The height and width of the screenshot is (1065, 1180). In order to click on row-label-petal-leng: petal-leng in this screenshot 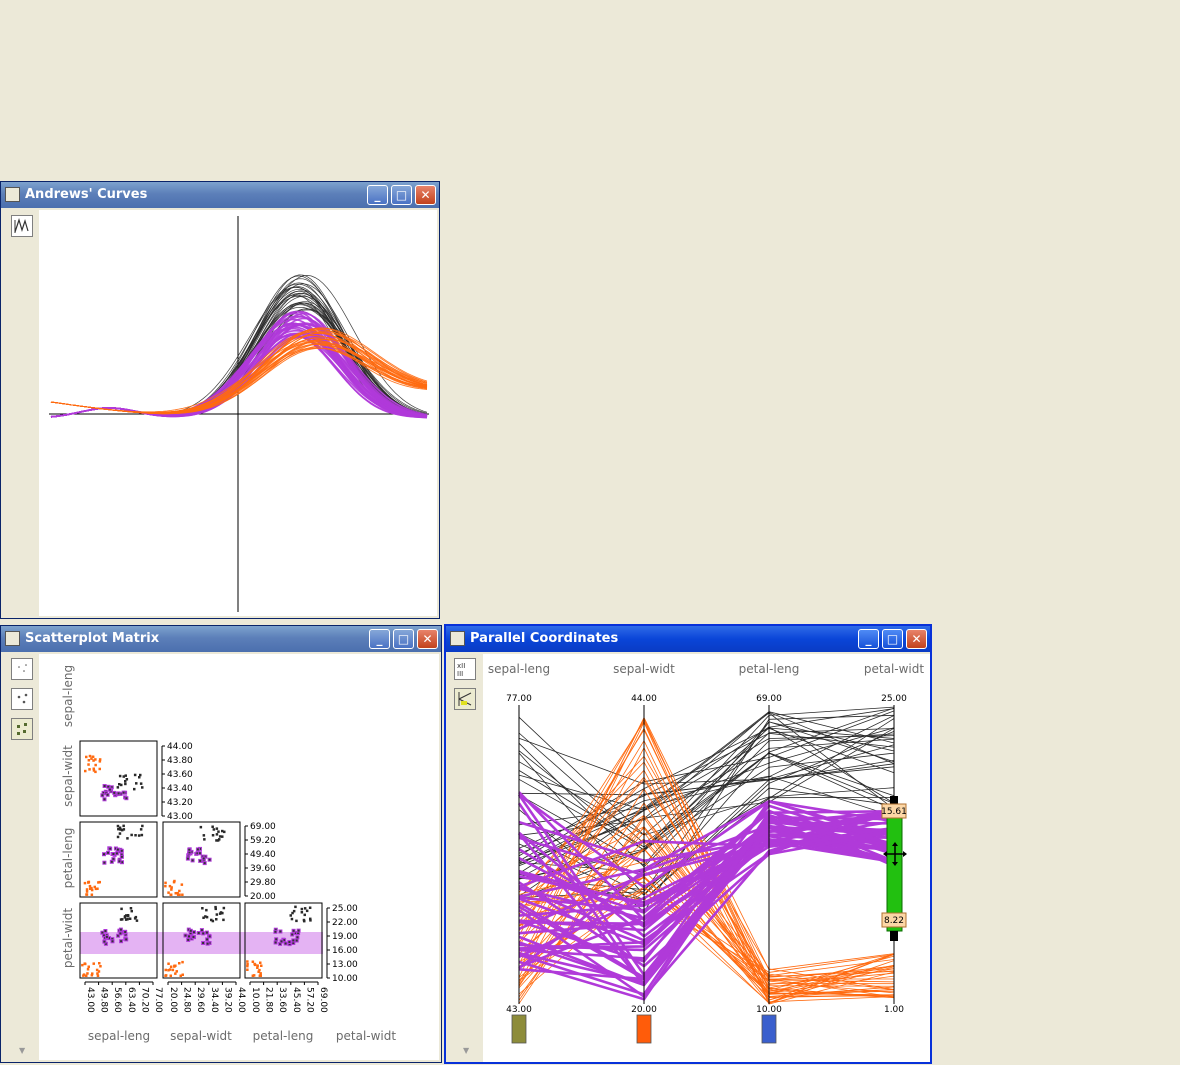, I will do `click(68, 858)`.